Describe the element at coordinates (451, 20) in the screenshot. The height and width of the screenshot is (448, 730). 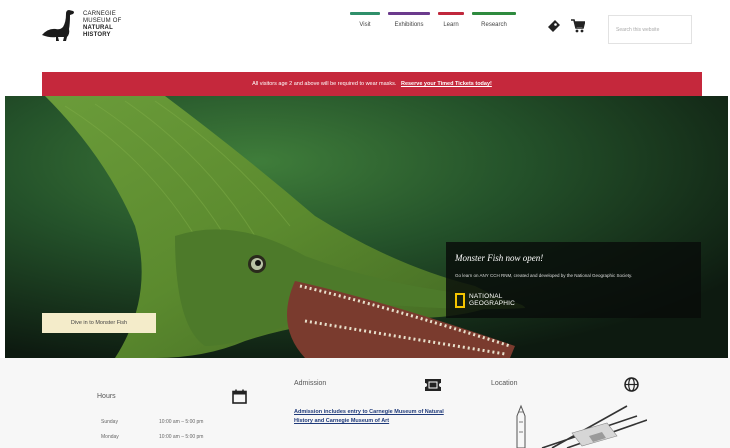
I see `nav-item-learn: Learn` at that location.